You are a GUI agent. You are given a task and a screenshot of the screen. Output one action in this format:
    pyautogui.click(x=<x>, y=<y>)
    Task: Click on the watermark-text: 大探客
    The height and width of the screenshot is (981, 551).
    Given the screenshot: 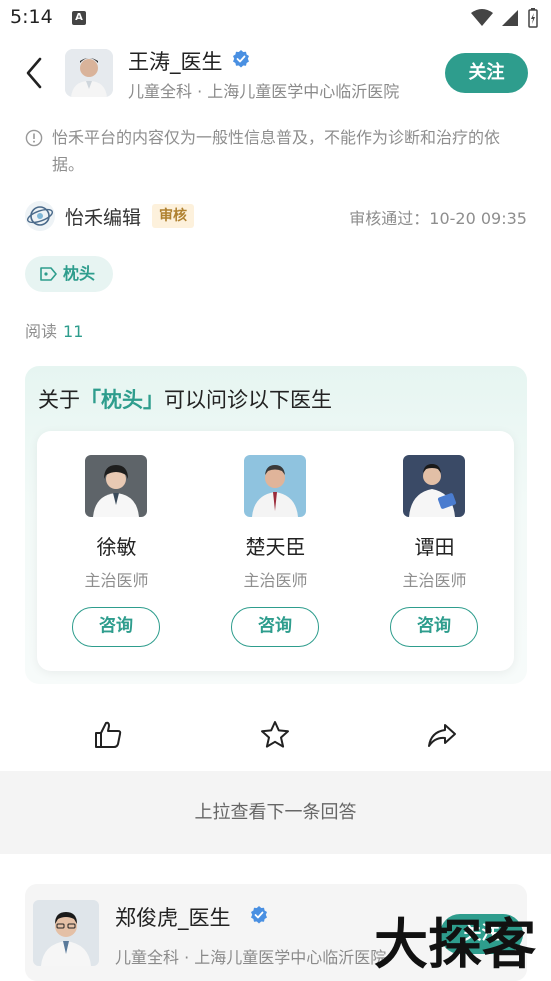 What is the action you would take?
    pyautogui.click(x=455, y=944)
    